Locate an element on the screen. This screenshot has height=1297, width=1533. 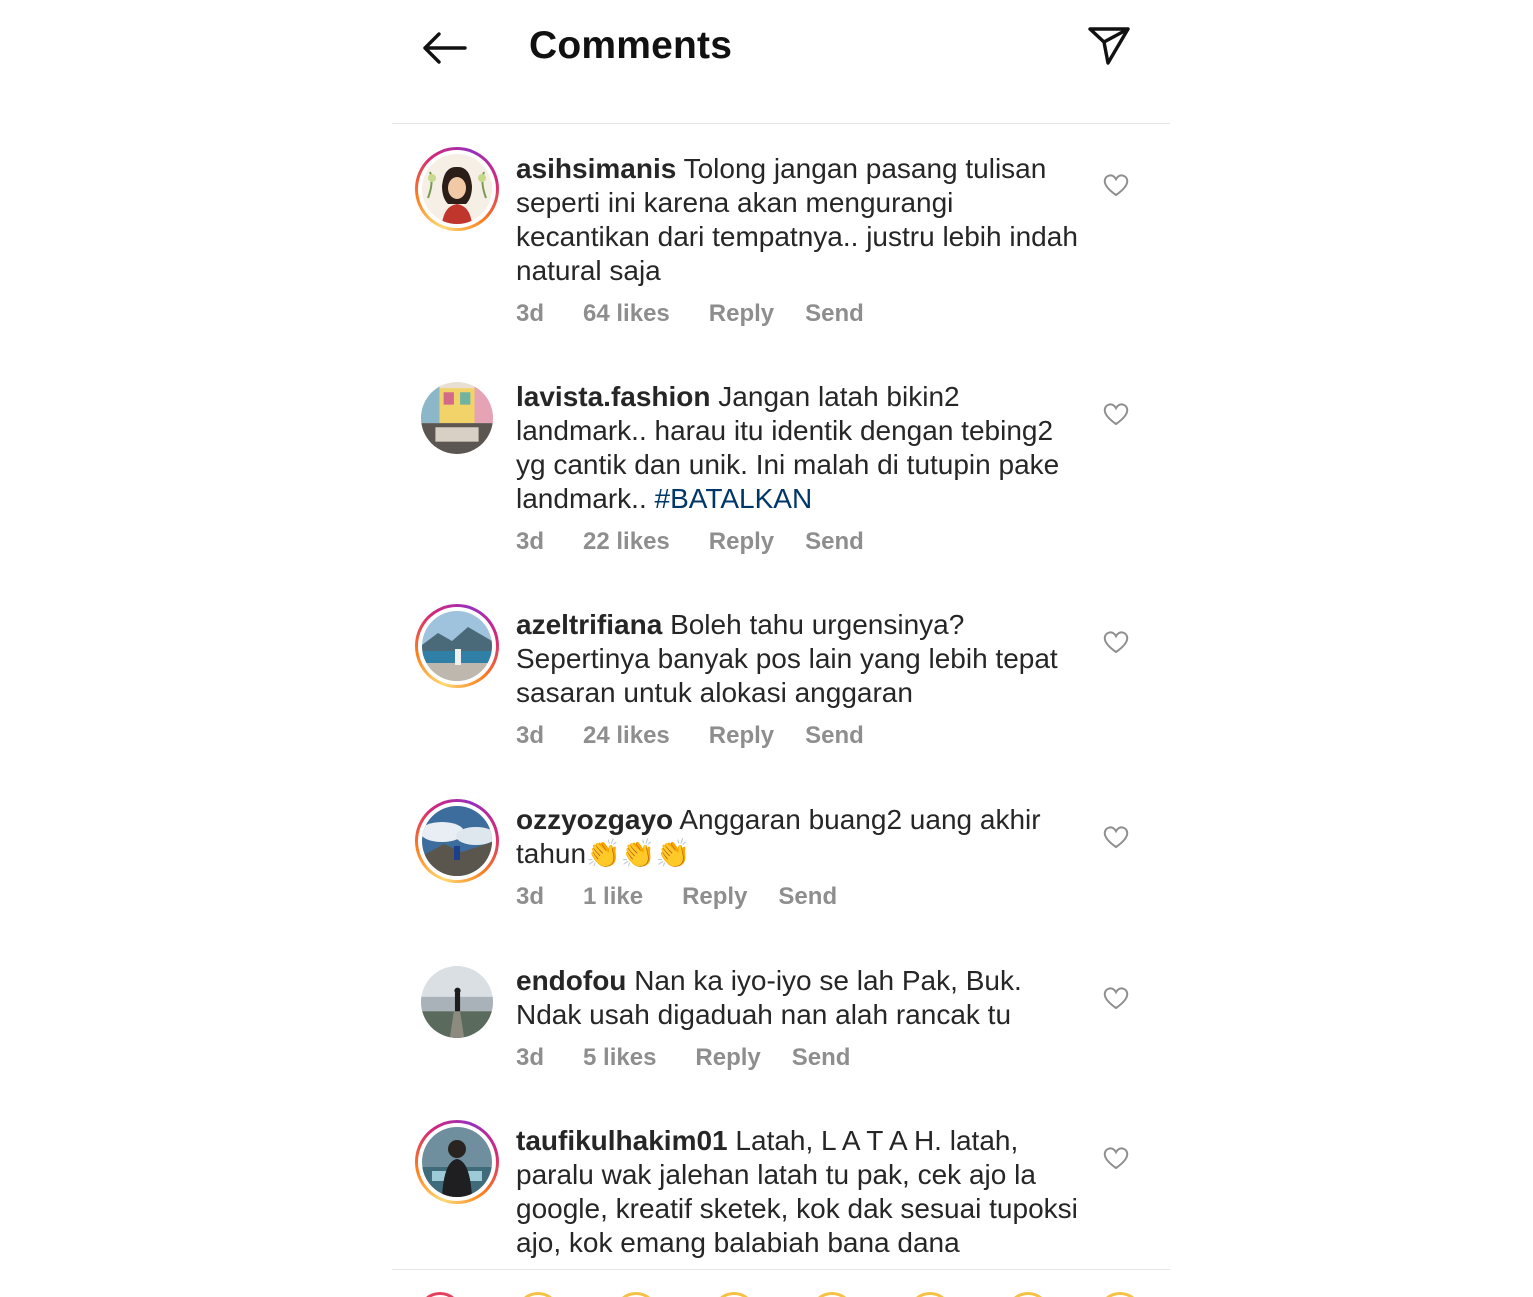
comment-meta: 3d 22 likes Reply Send is located at coordinates (705, 542).